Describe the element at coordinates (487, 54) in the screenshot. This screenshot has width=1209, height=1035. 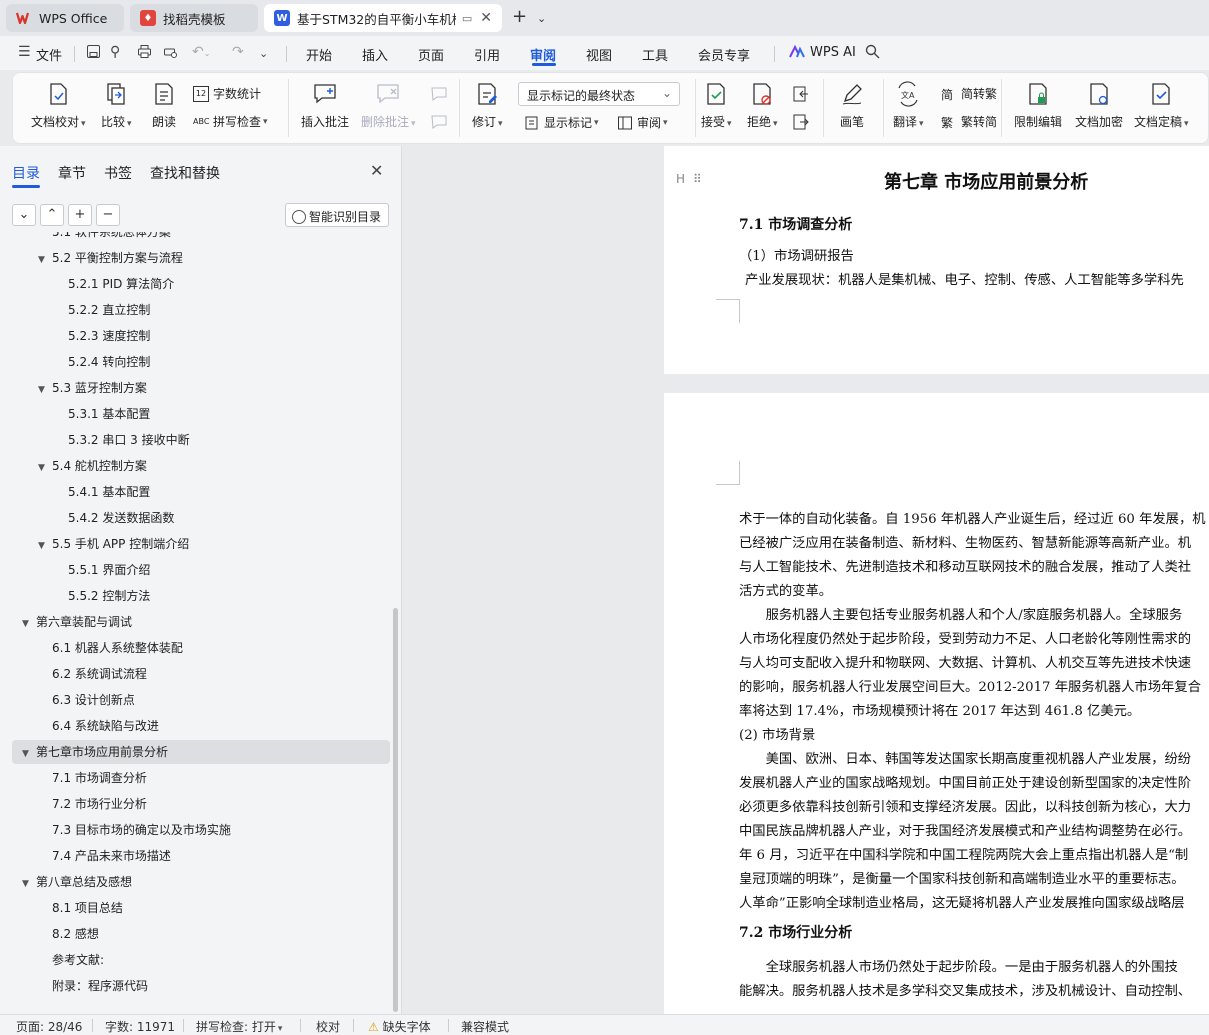
I see `menu-references: 引用` at that location.